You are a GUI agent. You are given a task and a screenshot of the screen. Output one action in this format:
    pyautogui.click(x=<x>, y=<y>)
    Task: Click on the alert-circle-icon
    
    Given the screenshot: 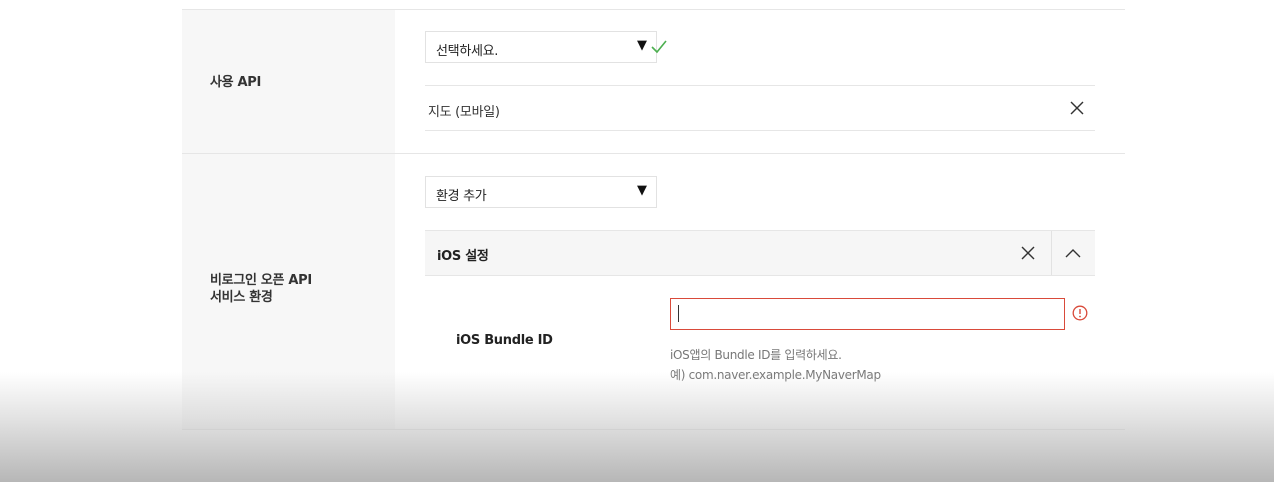 What is the action you would take?
    pyautogui.click(x=1080, y=313)
    